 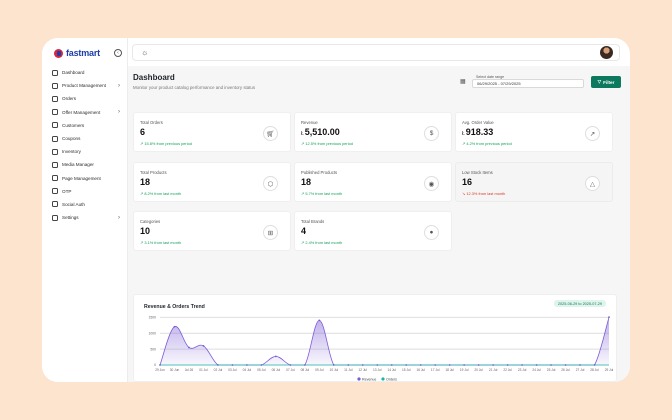 I want to click on package-icon: ⬡, so click(x=270, y=183).